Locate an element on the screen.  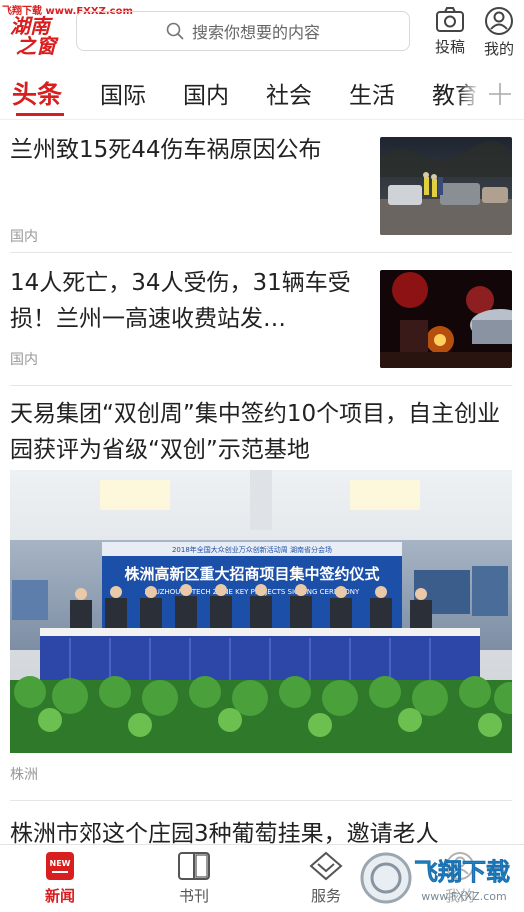
app-header: 飞翔下载 www.FXXZ.com 湖南 之窗 搜索你想要的内容 投稿 我的 is located at coordinates (262, 35).